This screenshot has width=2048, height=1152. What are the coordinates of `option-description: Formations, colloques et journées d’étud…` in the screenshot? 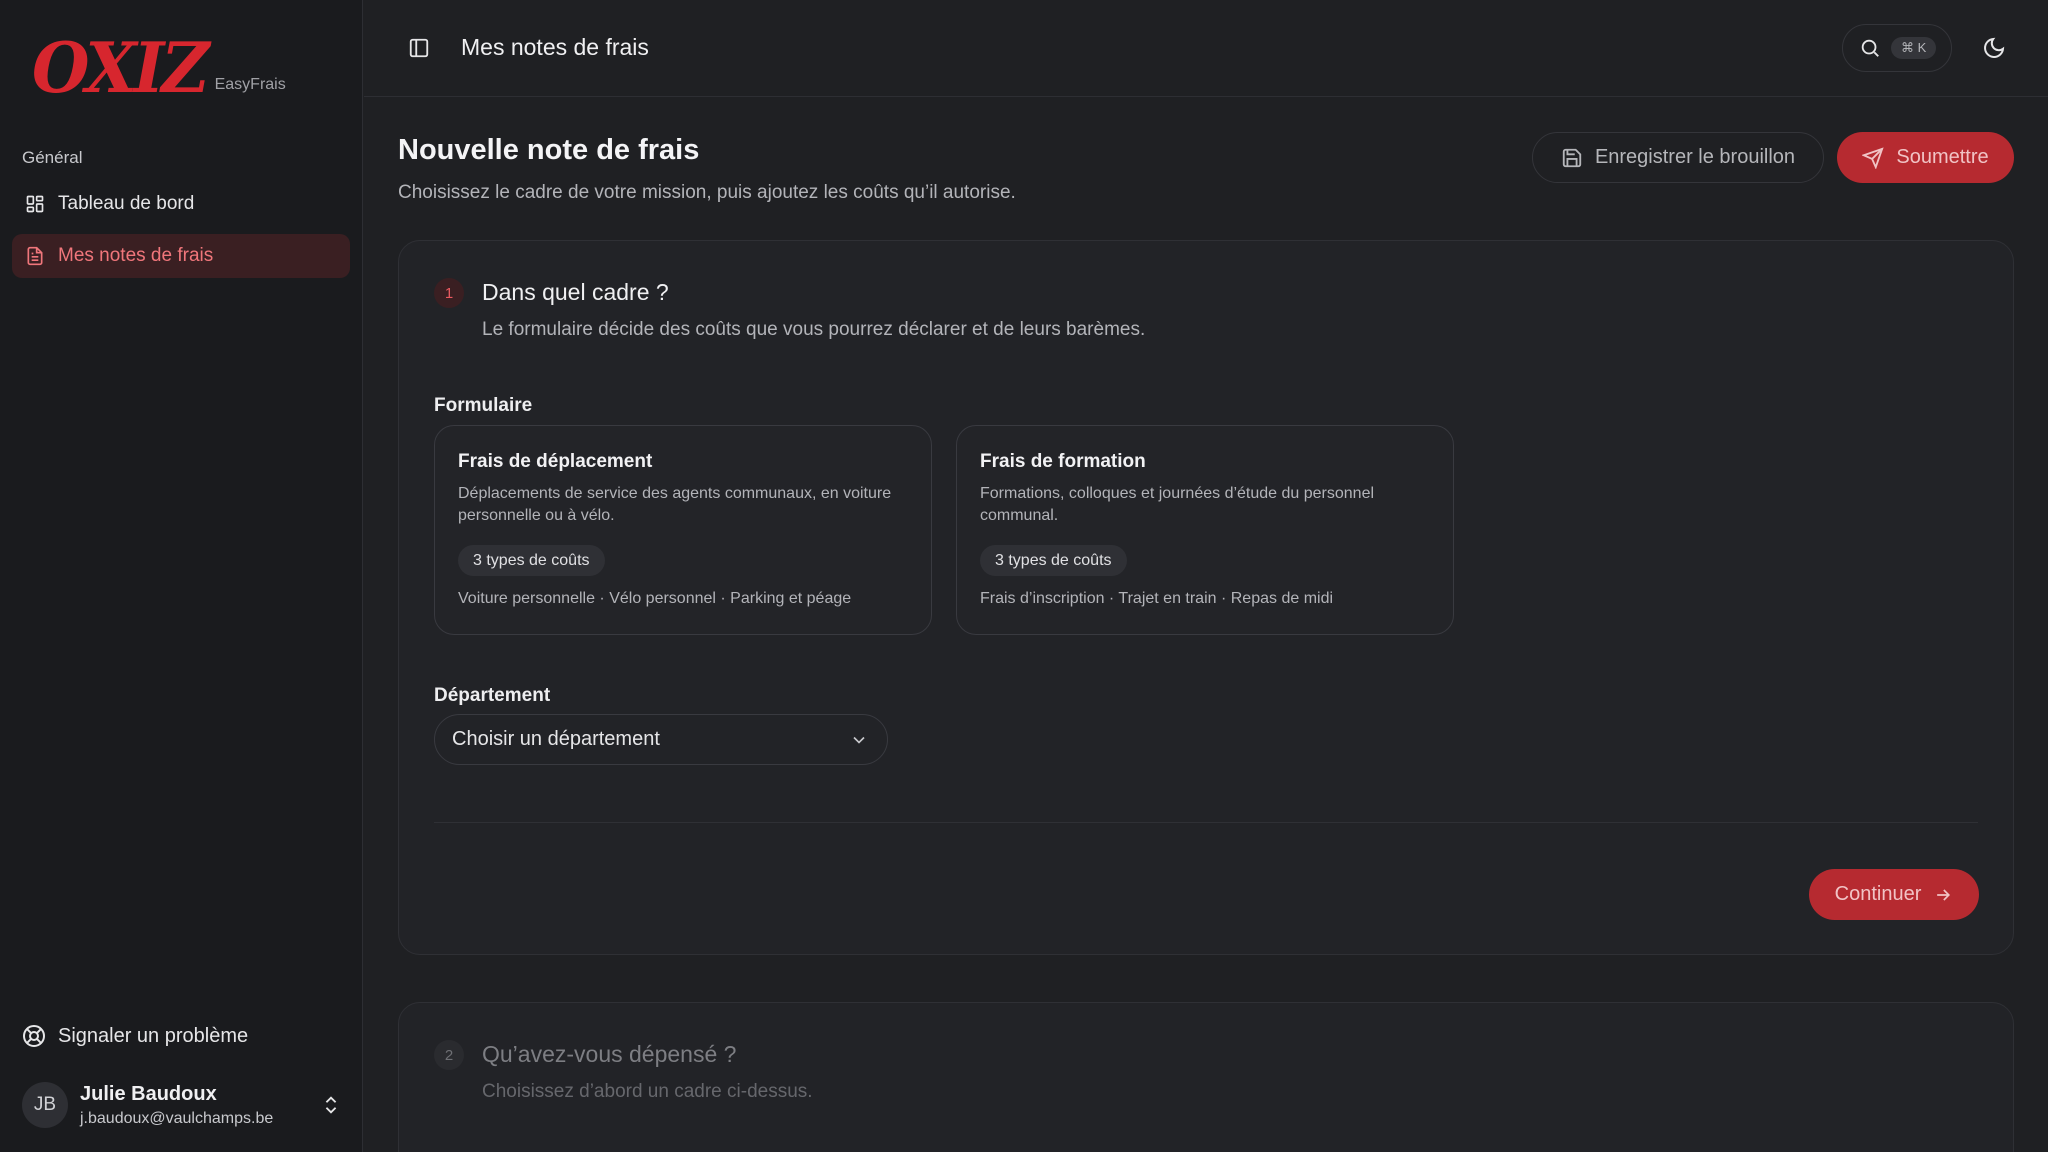 It's located at (1177, 504).